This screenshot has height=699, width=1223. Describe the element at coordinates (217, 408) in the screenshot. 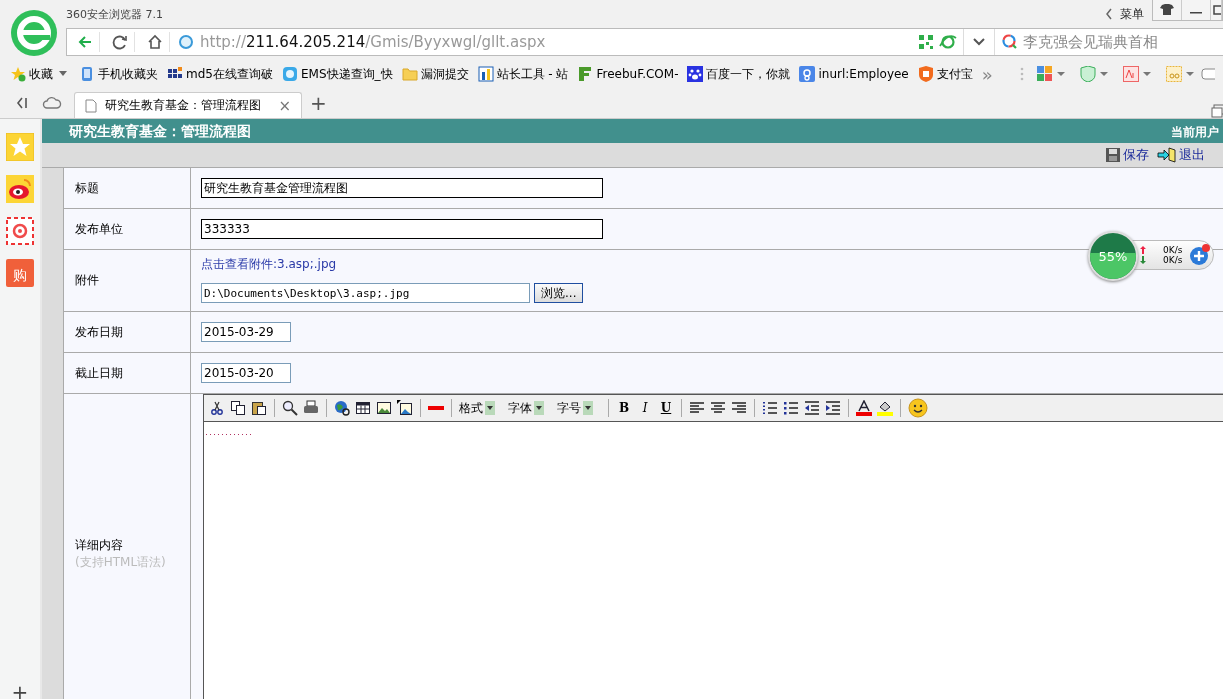

I see `cut-icon` at that location.